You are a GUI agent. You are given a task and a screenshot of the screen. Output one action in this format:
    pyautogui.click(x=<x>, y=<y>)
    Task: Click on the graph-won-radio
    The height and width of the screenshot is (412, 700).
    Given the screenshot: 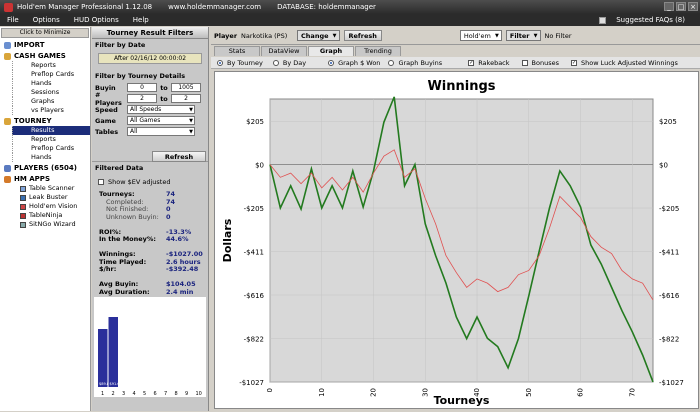 What is the action you would take?
    pyautogui.click(x=331, y=62)
    